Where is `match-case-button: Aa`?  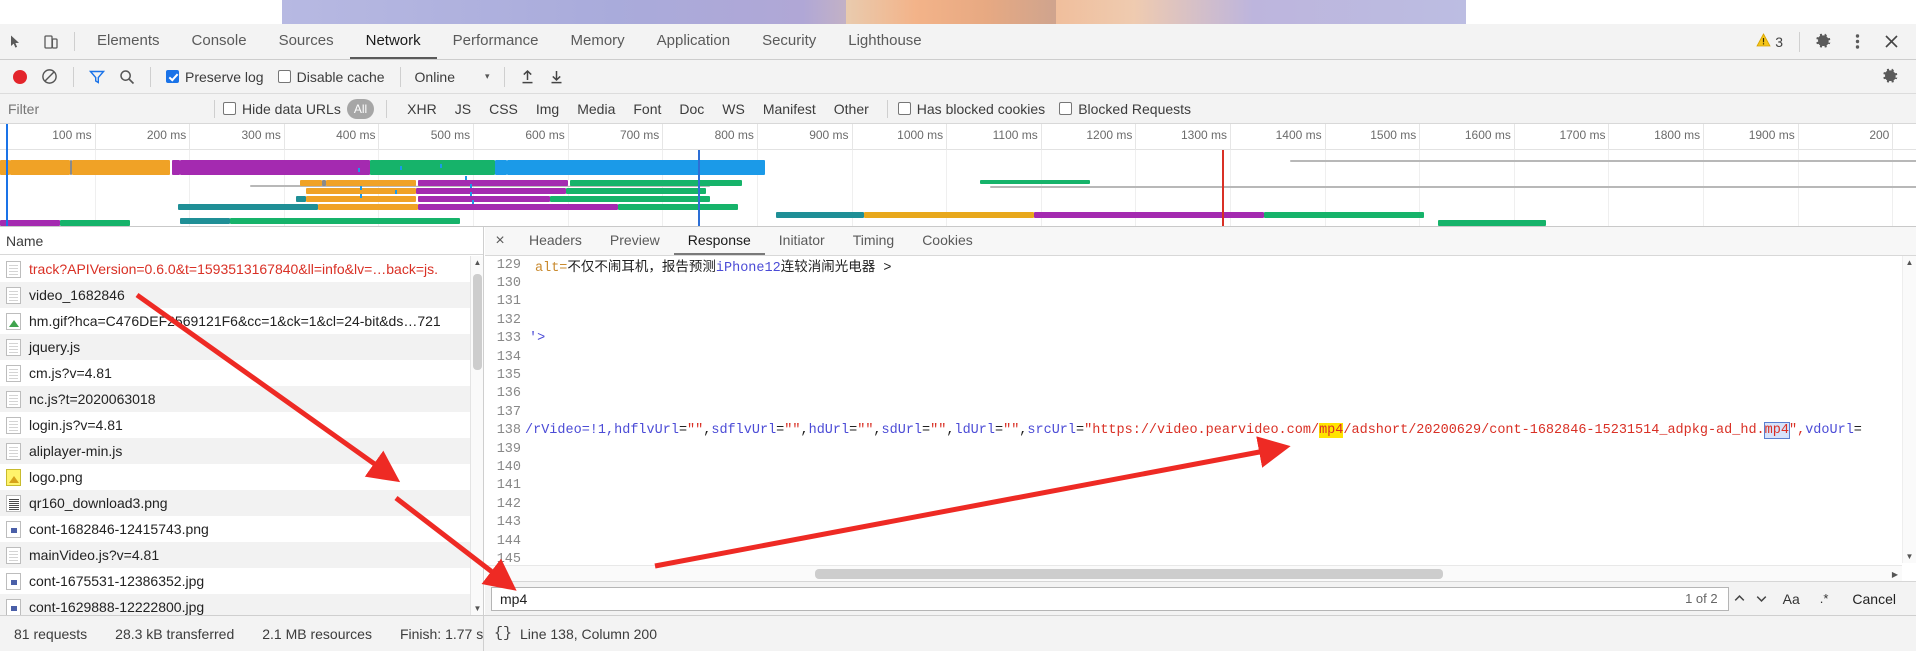
match-case-button: Aa is located at coordinates (1791, 599).